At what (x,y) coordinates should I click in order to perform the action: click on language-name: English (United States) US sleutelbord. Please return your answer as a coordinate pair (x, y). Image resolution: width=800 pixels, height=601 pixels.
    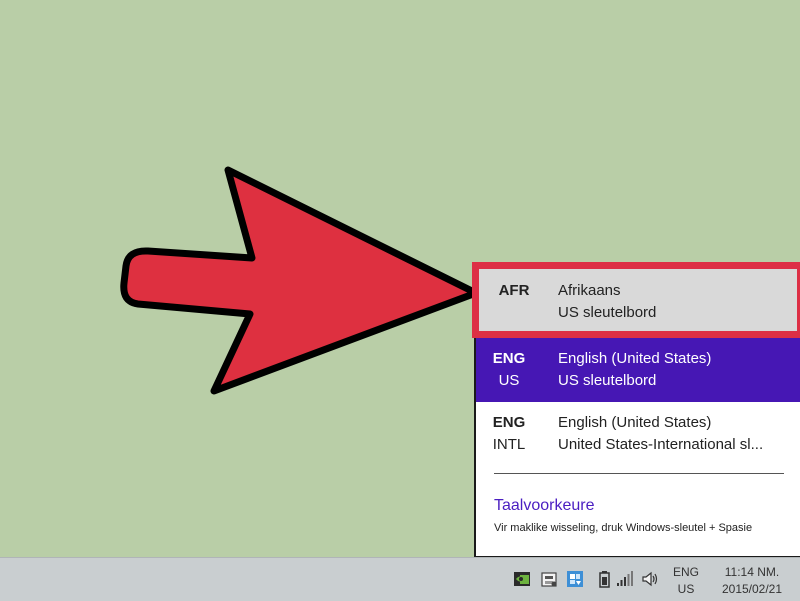
    Looking at the image, I should click on (676, 370).